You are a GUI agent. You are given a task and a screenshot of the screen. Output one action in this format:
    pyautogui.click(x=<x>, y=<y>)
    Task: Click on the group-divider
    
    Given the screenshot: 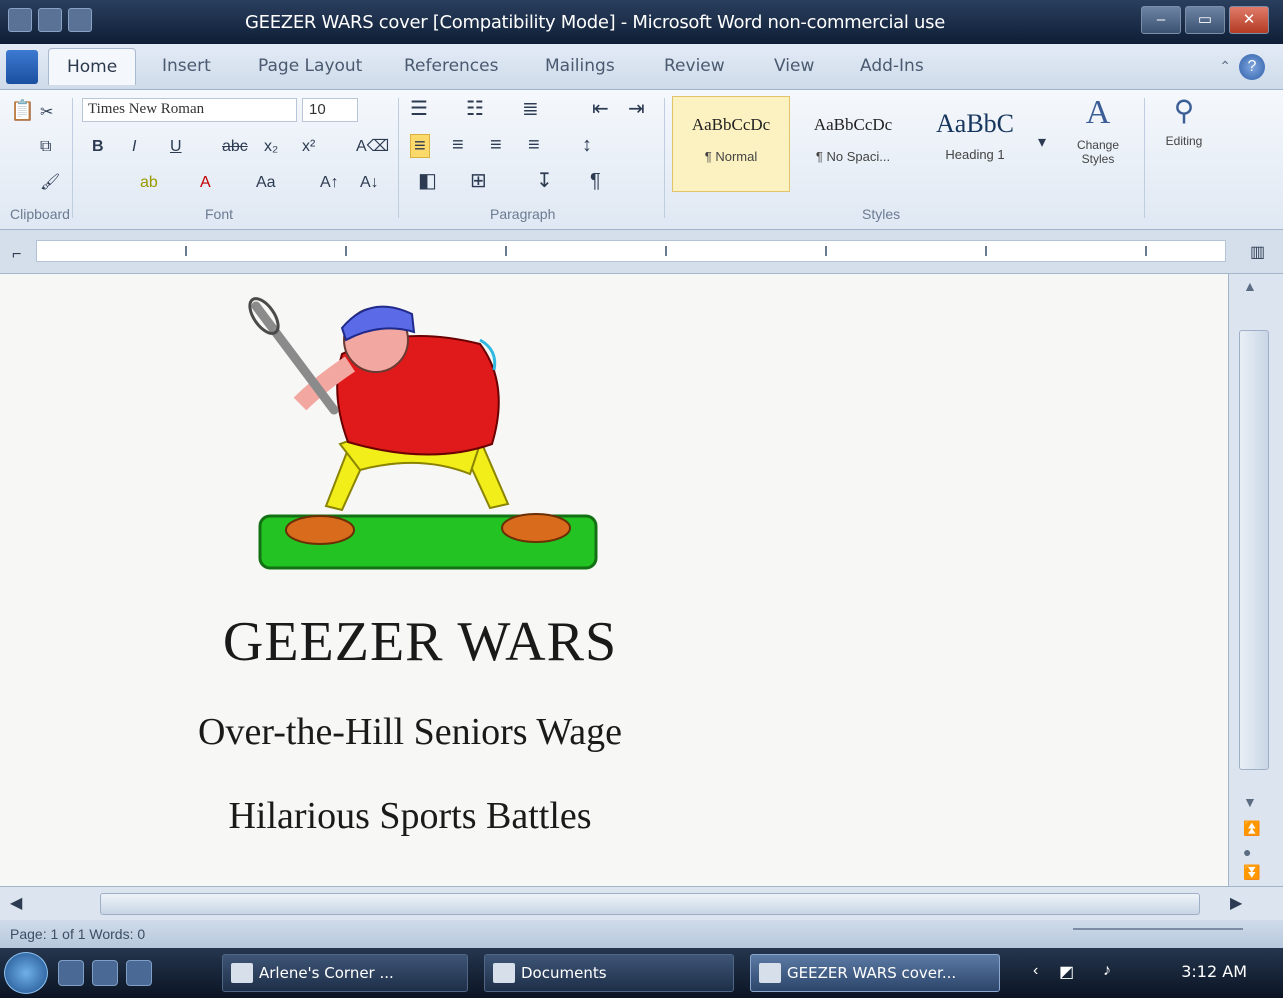 What is the action you would take?
    pyautogui.click(x=664, y=158)
    